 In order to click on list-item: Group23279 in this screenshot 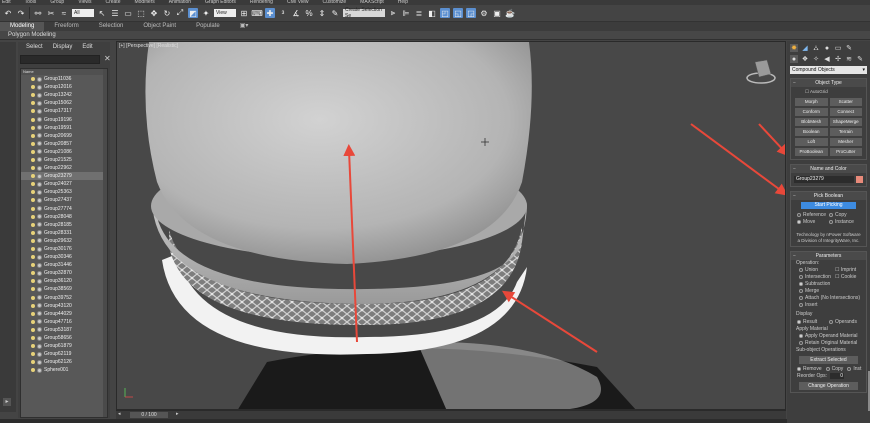, I will do `click(64, 176)`.